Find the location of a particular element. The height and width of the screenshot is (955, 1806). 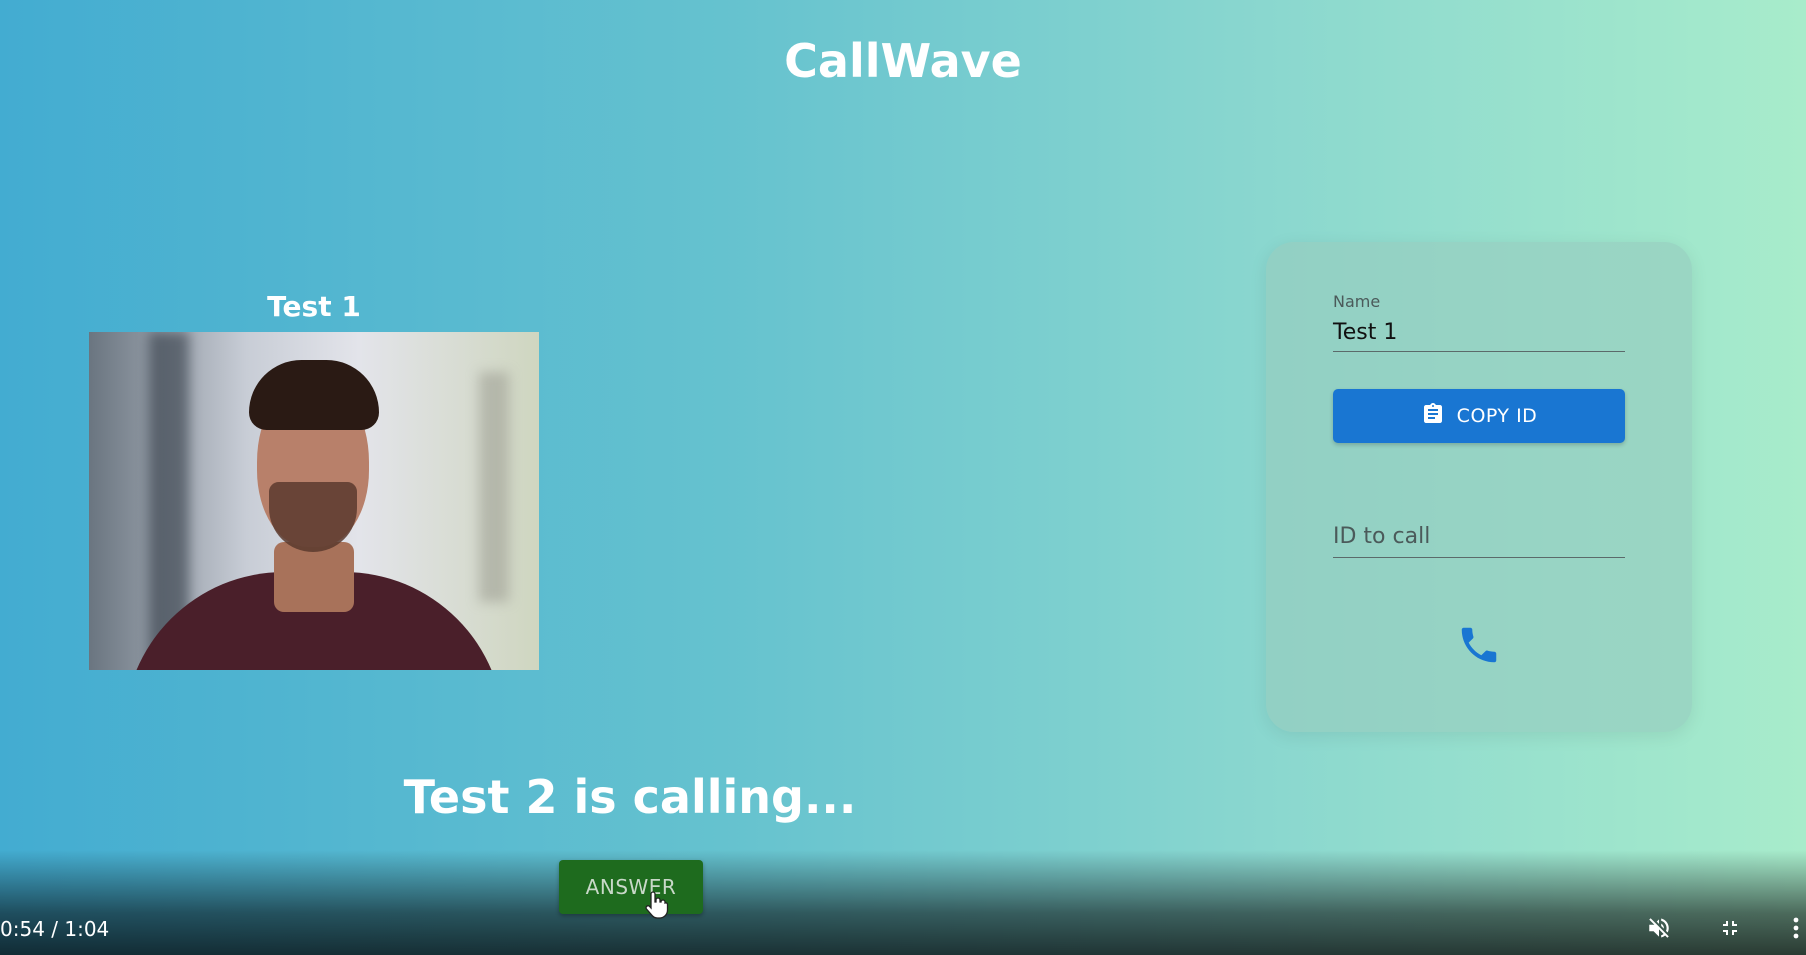

fullscreen-exit-icon is located at coordinates (1730, 930).